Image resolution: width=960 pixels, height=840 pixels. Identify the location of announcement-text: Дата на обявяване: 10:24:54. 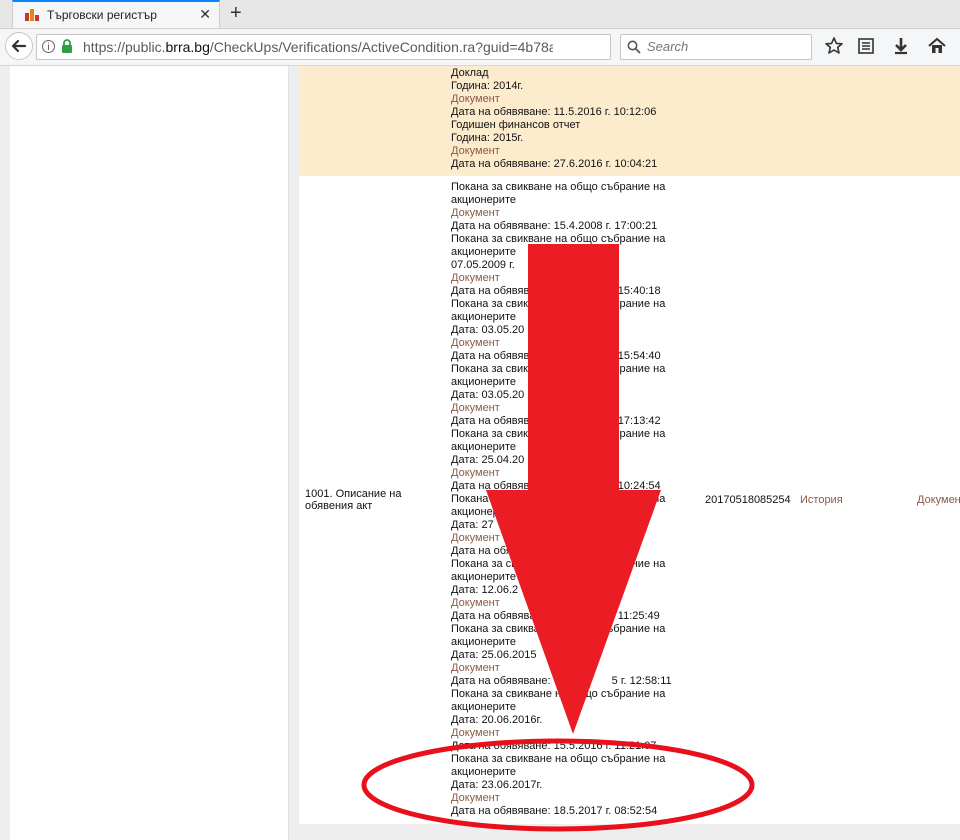
(556, 486).